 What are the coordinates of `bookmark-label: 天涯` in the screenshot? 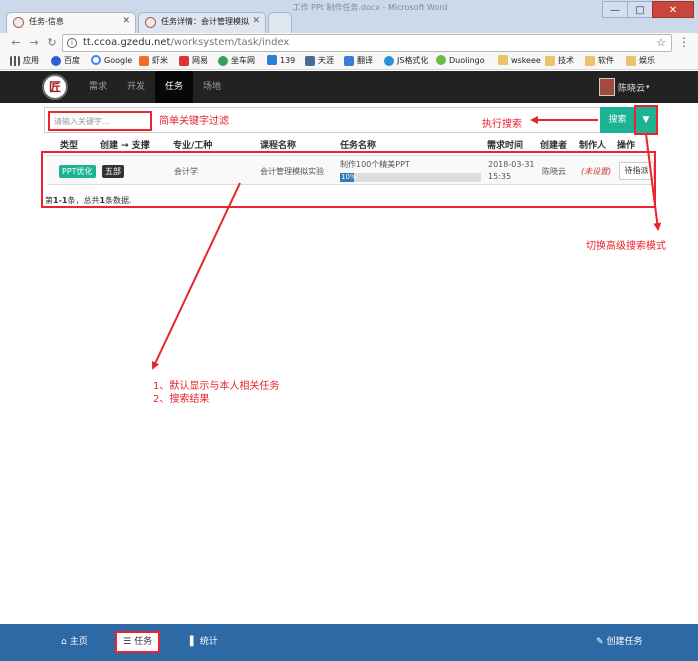 It's located at (326, 60).